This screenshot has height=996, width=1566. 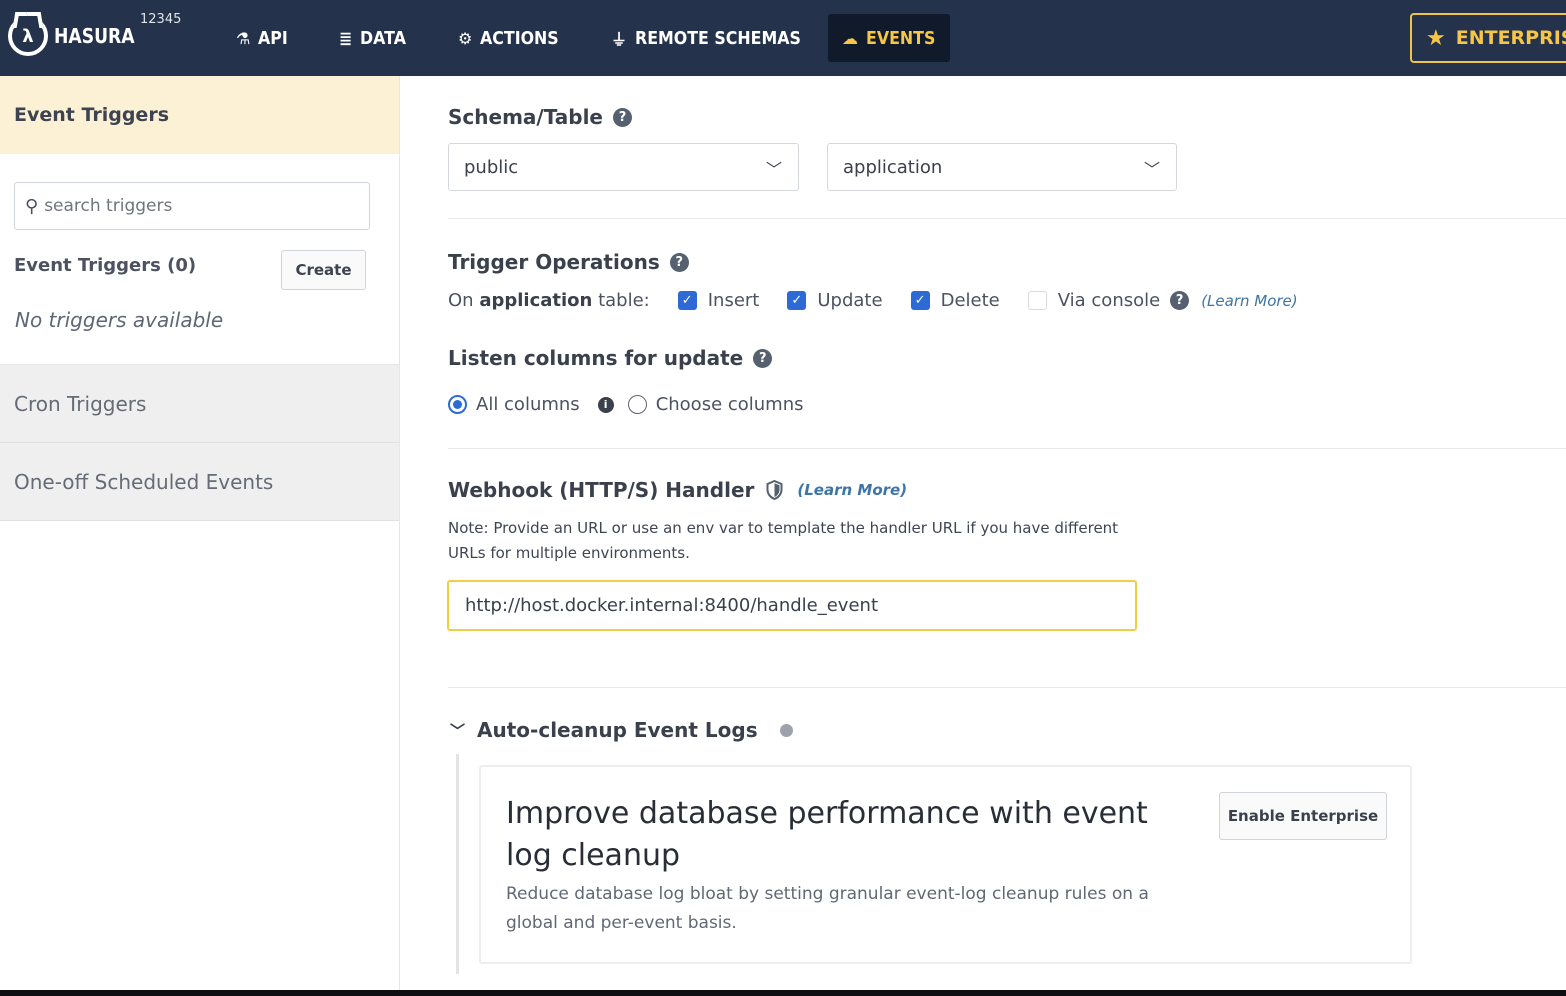 What do you see at coordinates (678, 490) in the screenshot?
I see `webhook-heading: Webhook (HTTP/S) Handler (Learn More)` at bounding box center [678, 490].